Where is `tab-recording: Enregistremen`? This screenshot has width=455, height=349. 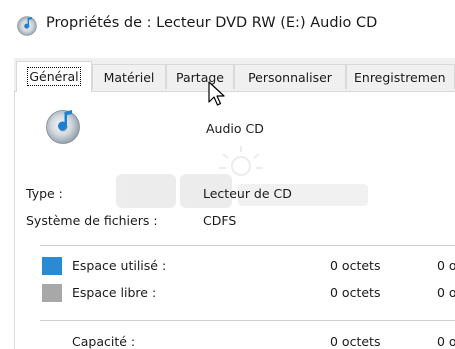 tab-recording: Enregistremen is located at coordinates (400, 76).